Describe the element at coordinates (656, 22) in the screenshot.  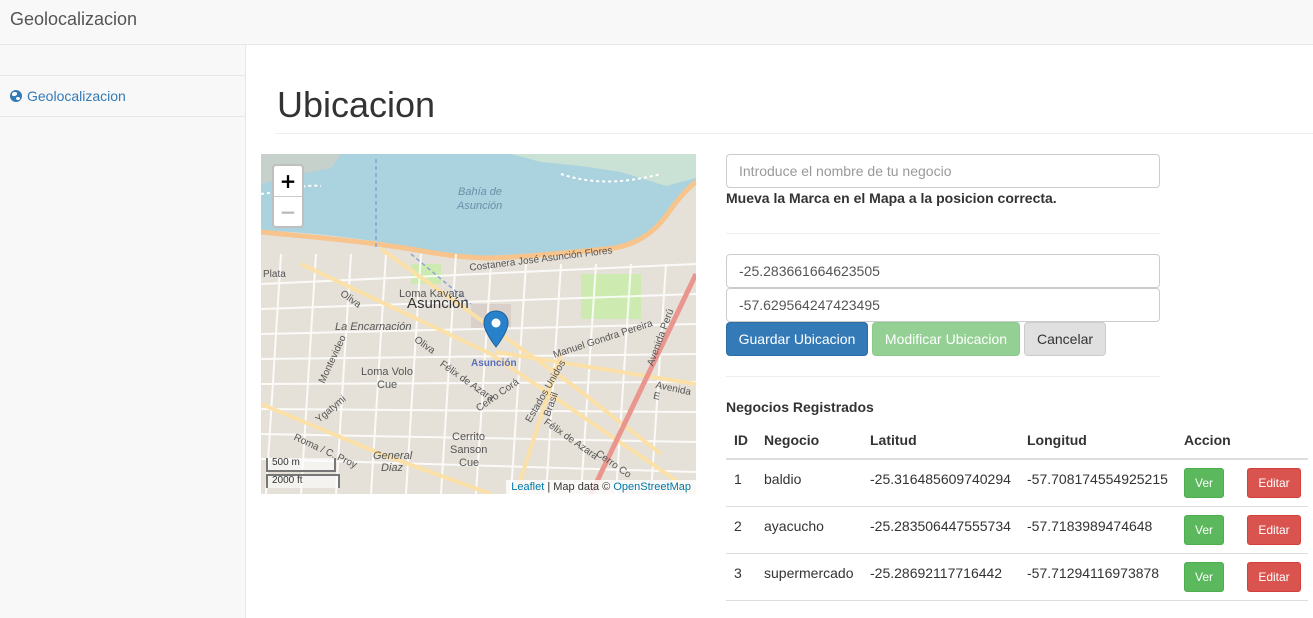
I see `navbar: Geolocalizacion` at that location.